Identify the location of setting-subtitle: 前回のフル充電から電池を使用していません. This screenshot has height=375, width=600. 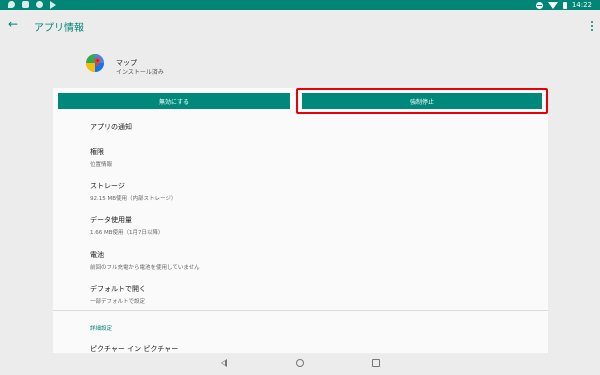
(145, 268).